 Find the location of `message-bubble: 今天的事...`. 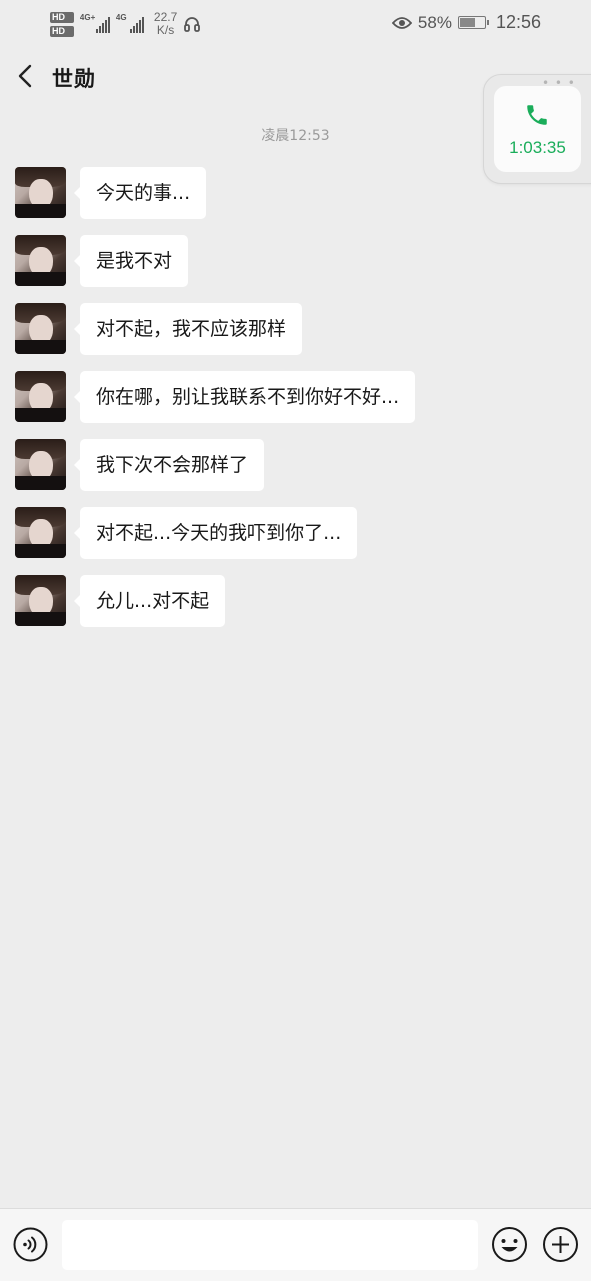

message-bubble: 今天的事... is located at coordinates (140, 193).